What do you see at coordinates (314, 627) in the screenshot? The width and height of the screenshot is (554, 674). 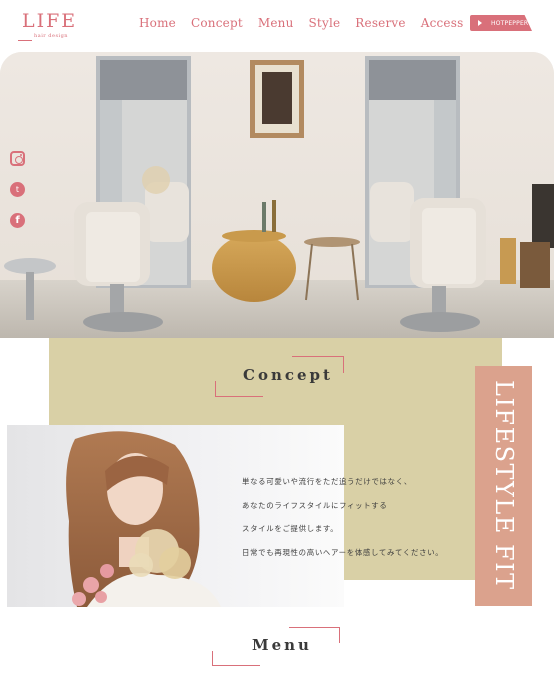 I see `menu-deco-line-top` at bounding box center [314, 627].